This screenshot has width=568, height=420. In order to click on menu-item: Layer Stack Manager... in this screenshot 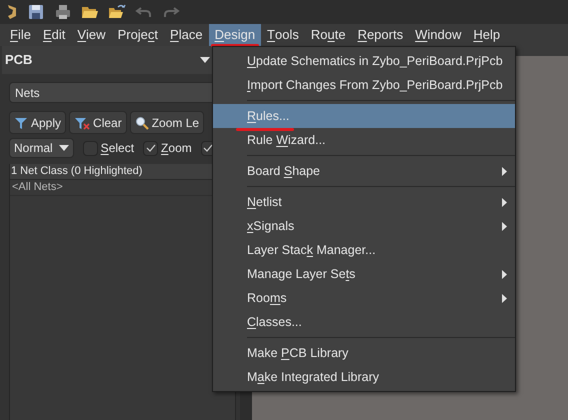, I will do `click(364, 250)`.